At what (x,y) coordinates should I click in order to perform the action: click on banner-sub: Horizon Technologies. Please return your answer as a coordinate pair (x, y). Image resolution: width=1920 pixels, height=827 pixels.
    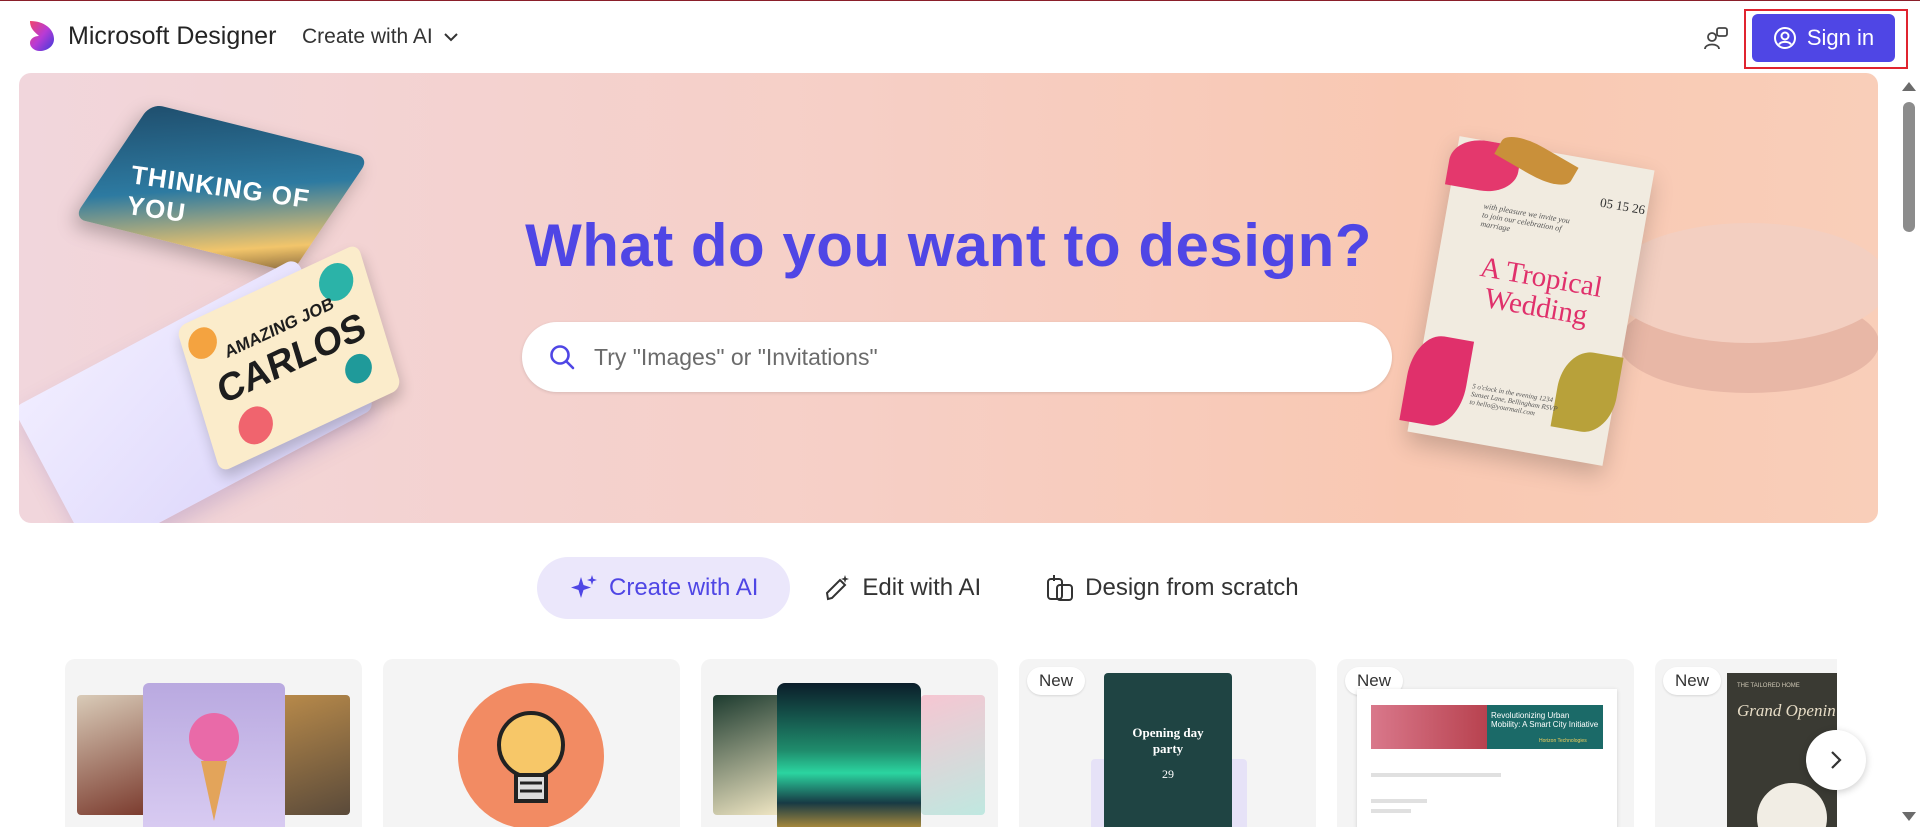
    Looking at the image, I should click on (1563, 741).